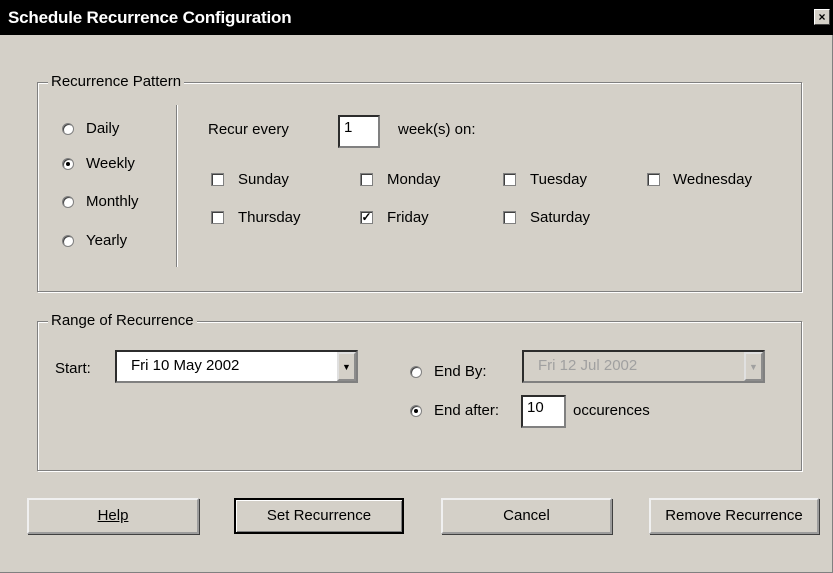  Describe the element at coordinates (348, 127) in the screenshot. I see `recur-every-value: 1` at that location.